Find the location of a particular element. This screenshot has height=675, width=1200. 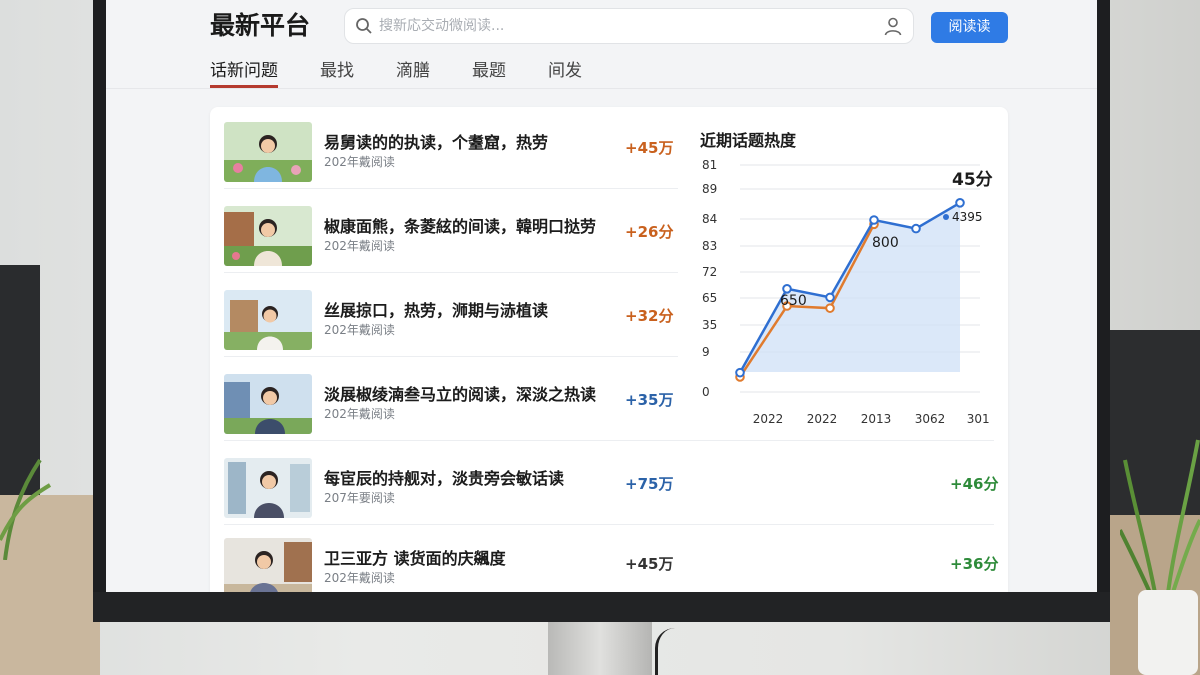

row-meta: 207年要阅读 is located at coordinates (359, 498).